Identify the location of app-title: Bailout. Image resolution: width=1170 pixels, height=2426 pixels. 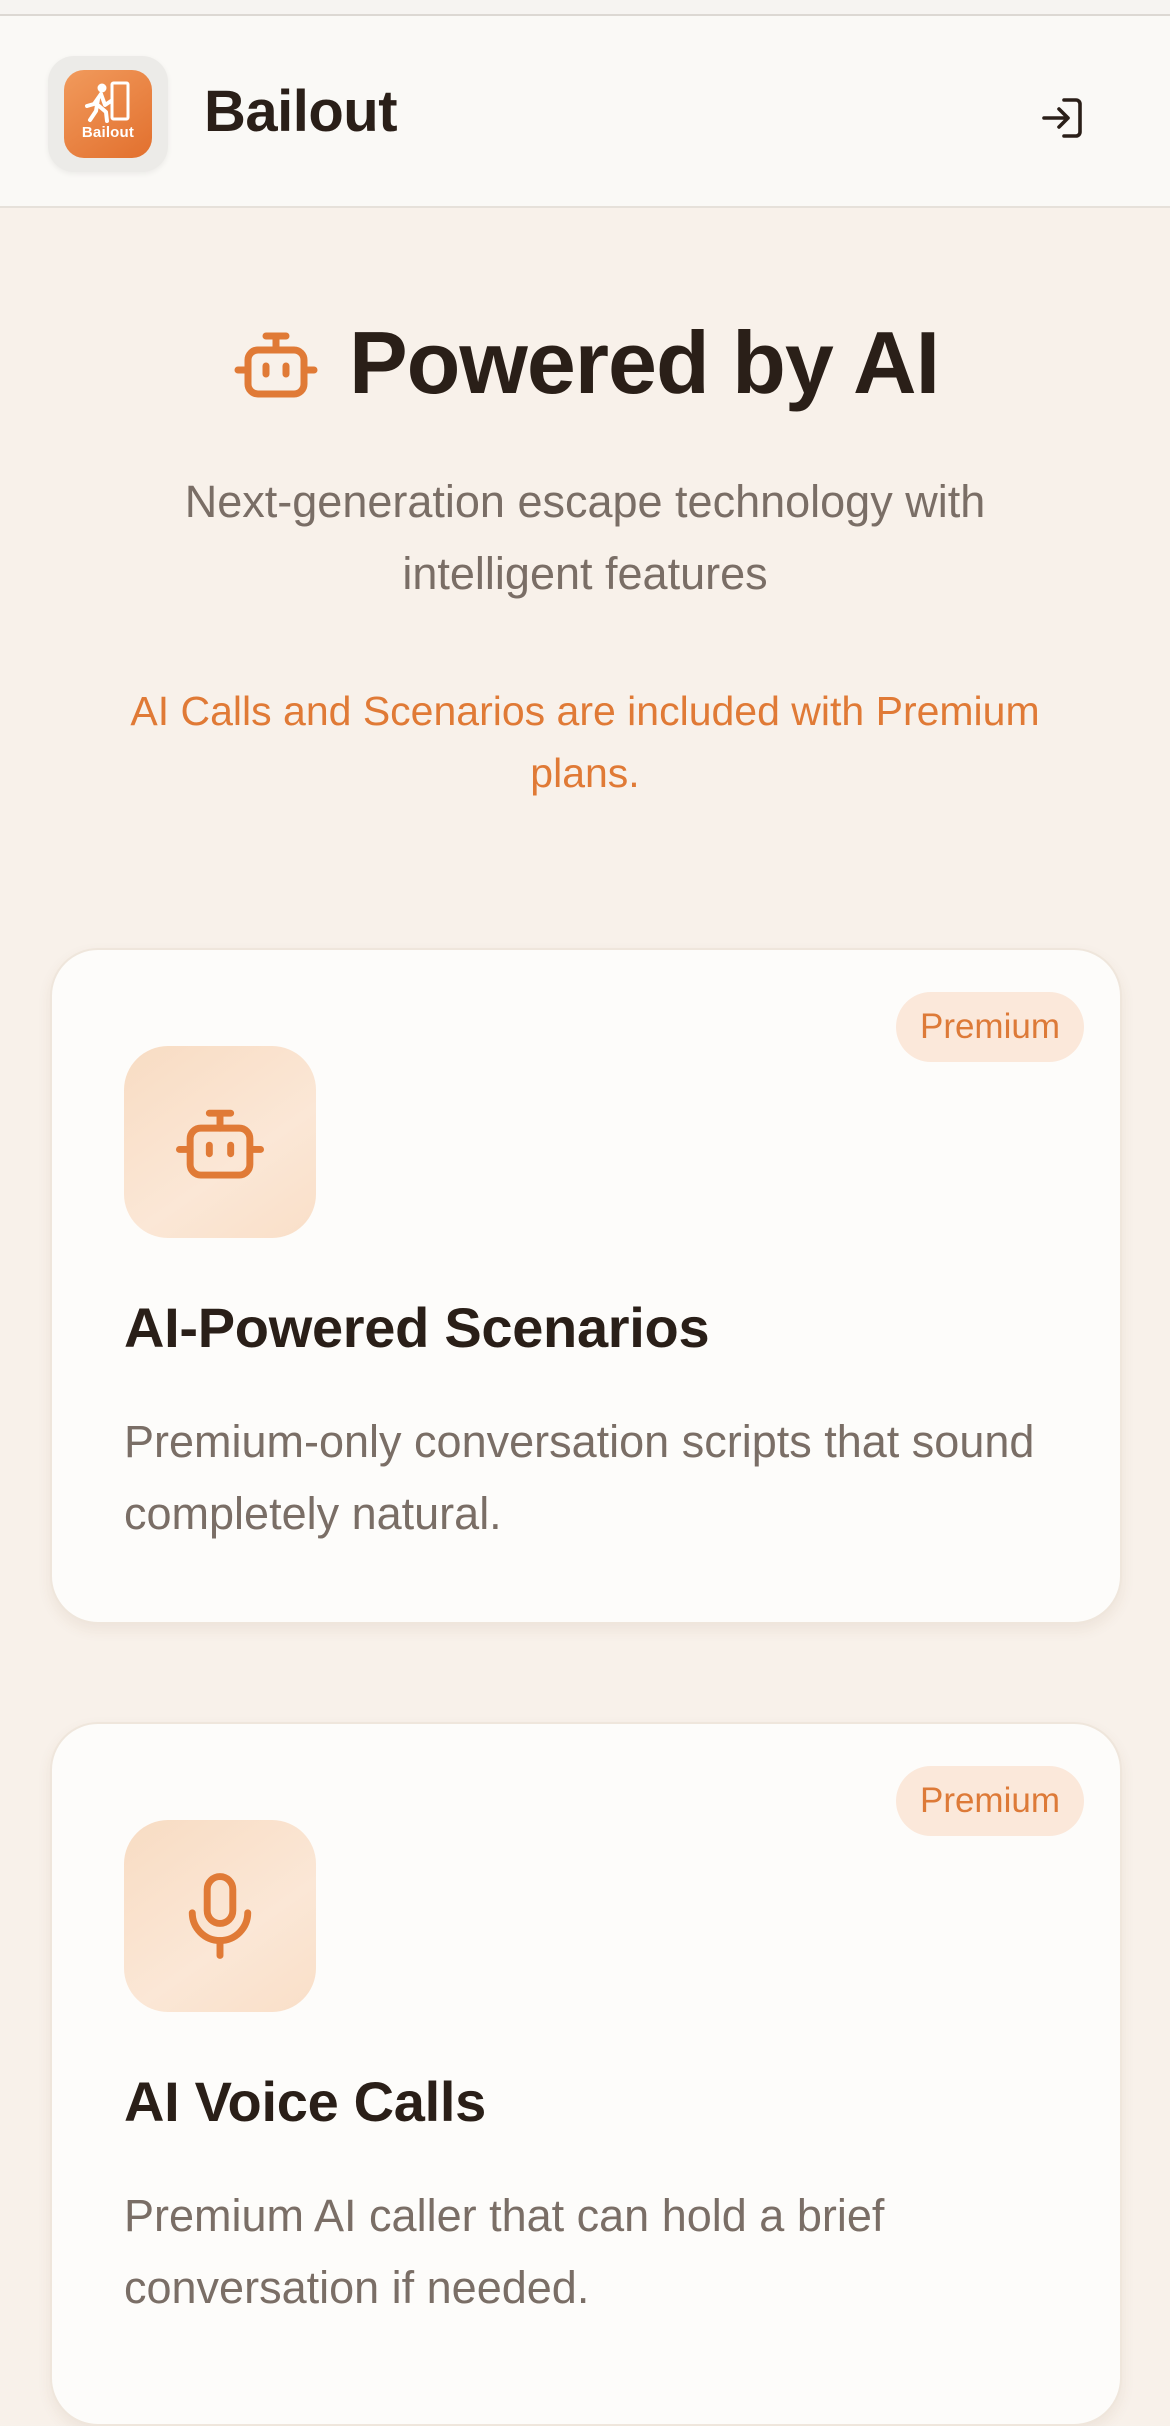
(301, 111).